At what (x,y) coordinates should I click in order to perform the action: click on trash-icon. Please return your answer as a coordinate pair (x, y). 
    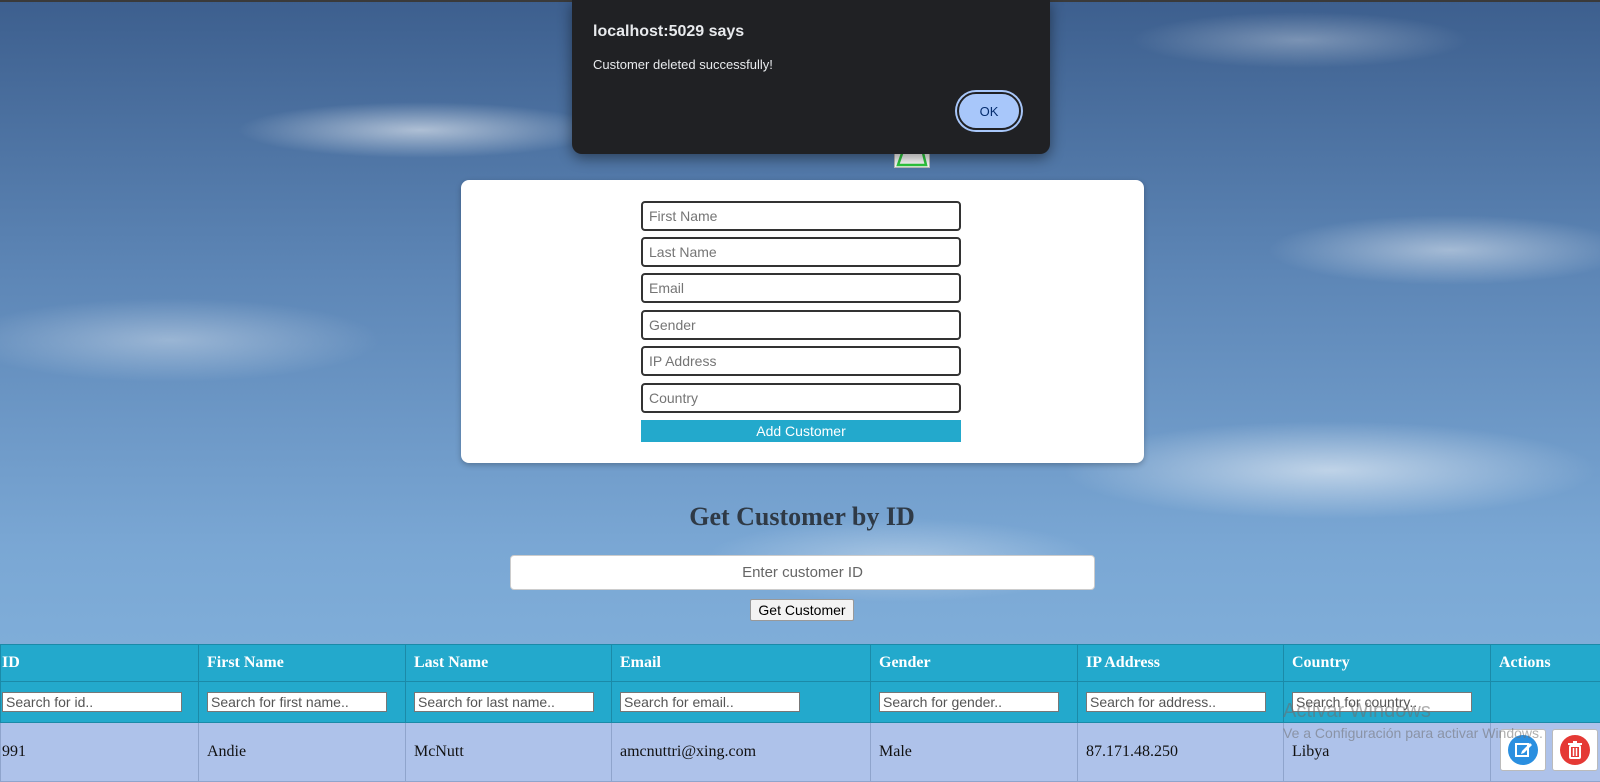
    Looking at the image, I should click on (1575, 750).